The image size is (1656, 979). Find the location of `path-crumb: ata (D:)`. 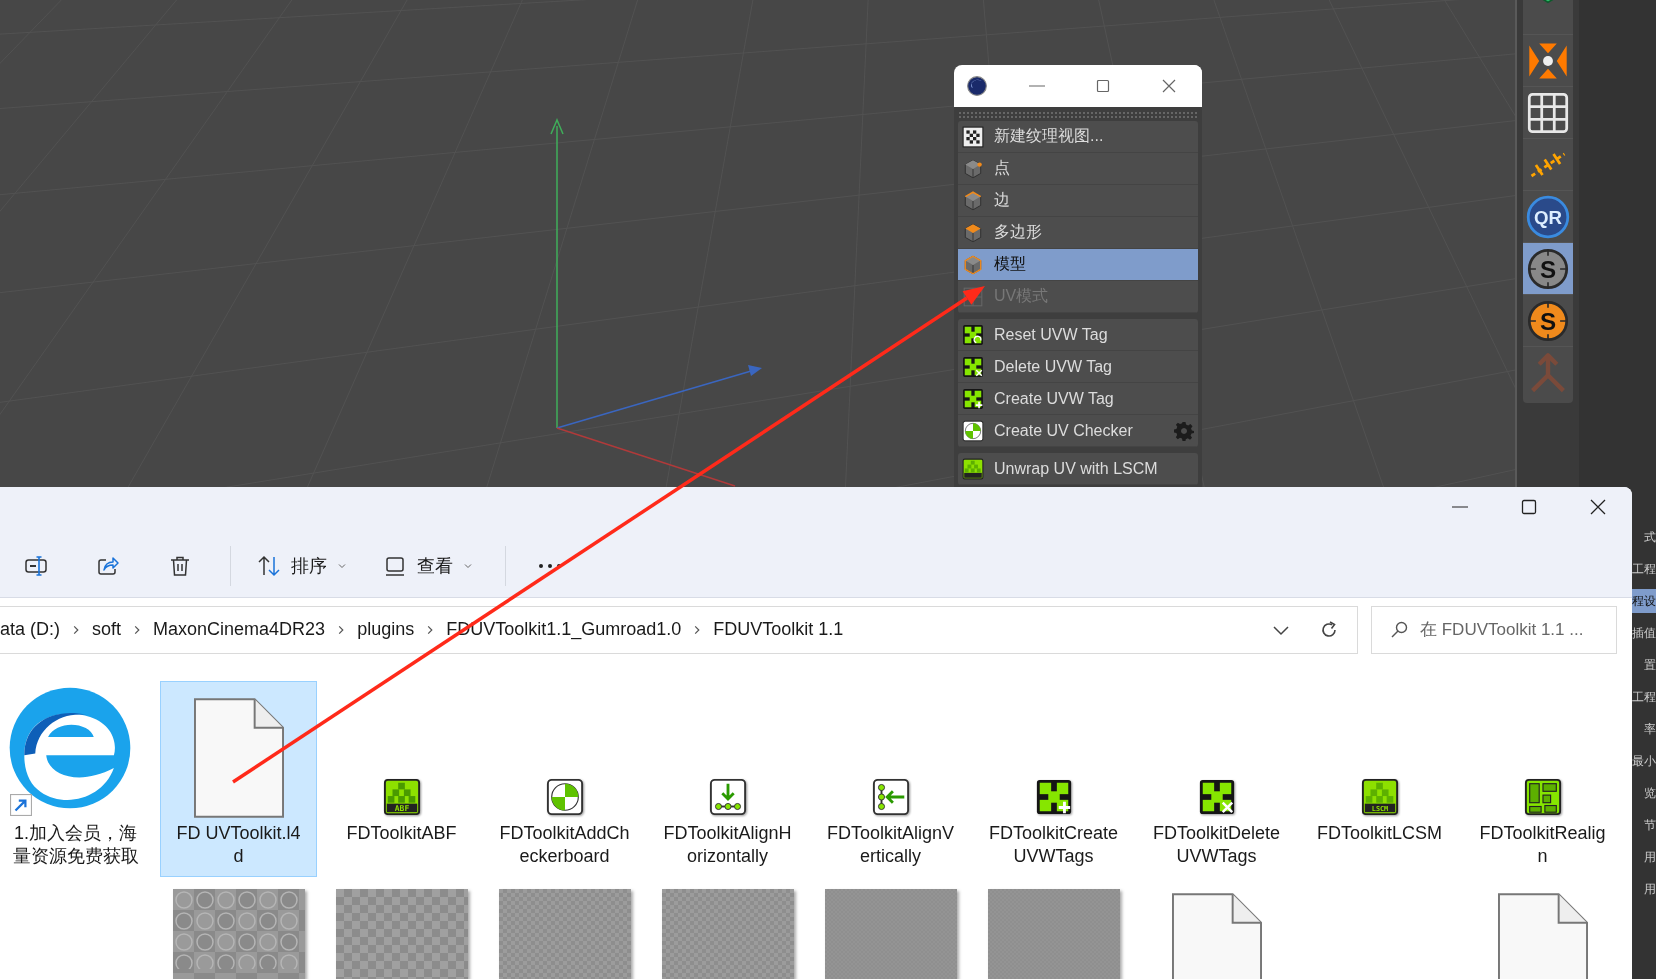

path-crumb: ata (D:) is located at coordinates (30, 630).